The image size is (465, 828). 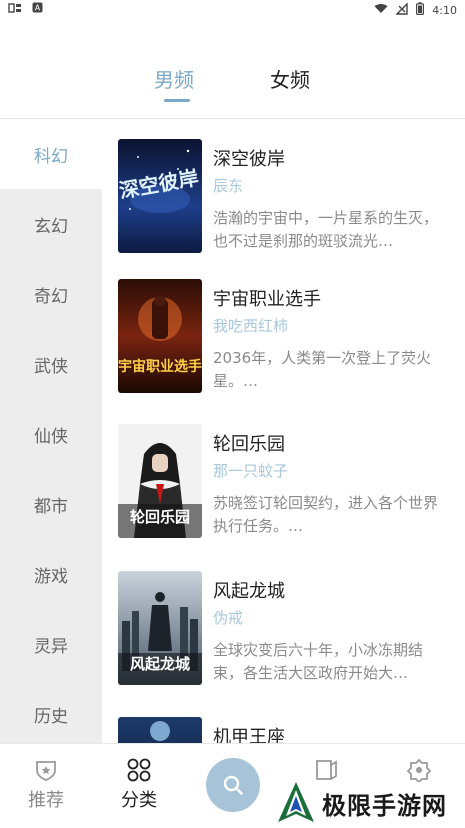 What do you see at coordinates (15, 9) in the screenshot?
I see `notification-icon` at bounding box center [15, 9].